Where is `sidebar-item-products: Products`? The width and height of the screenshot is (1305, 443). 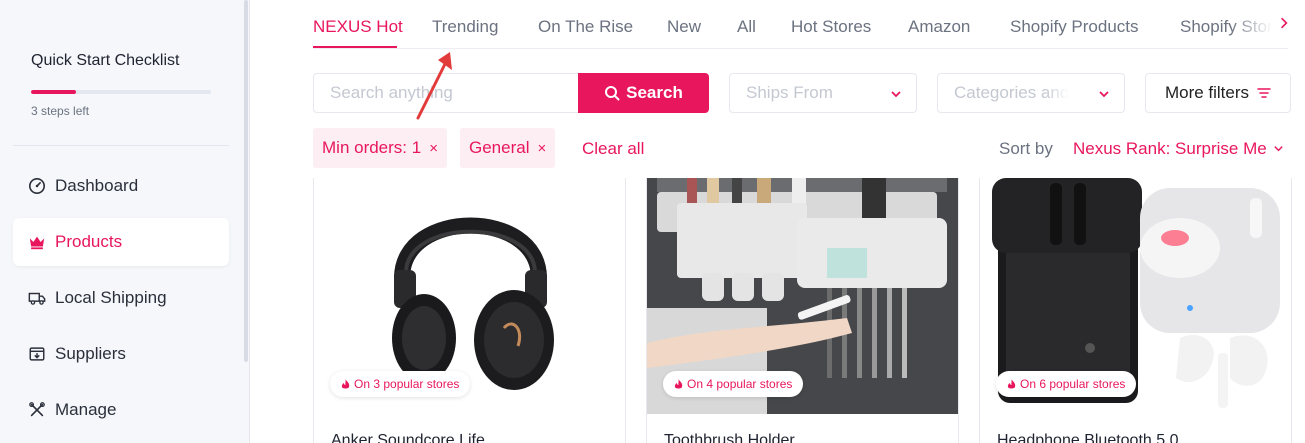
sidebar-item-products: Products is located at coordinates (121, 242).